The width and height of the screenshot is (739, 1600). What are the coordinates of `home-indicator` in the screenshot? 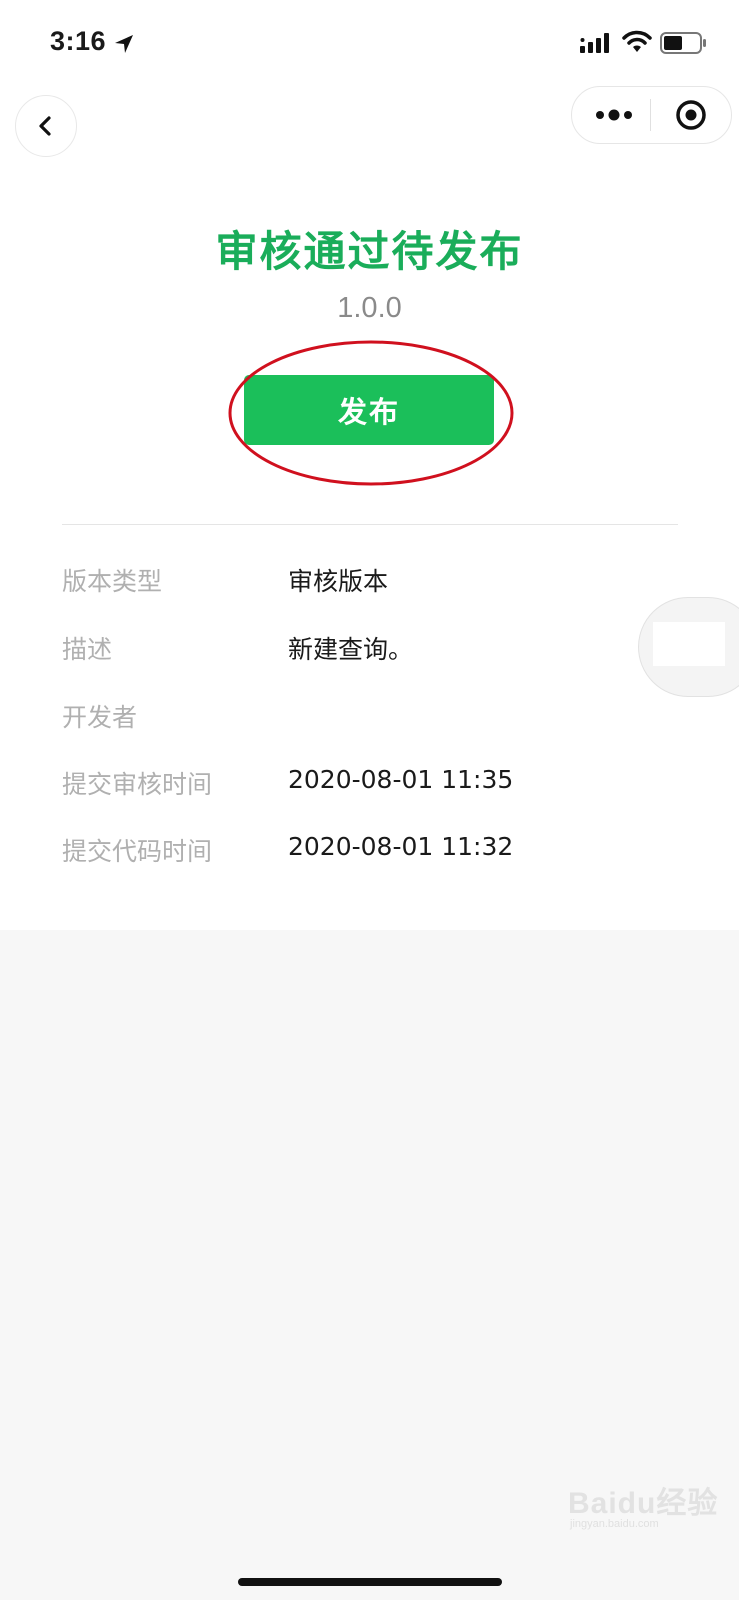 It's located at (370, 1582).